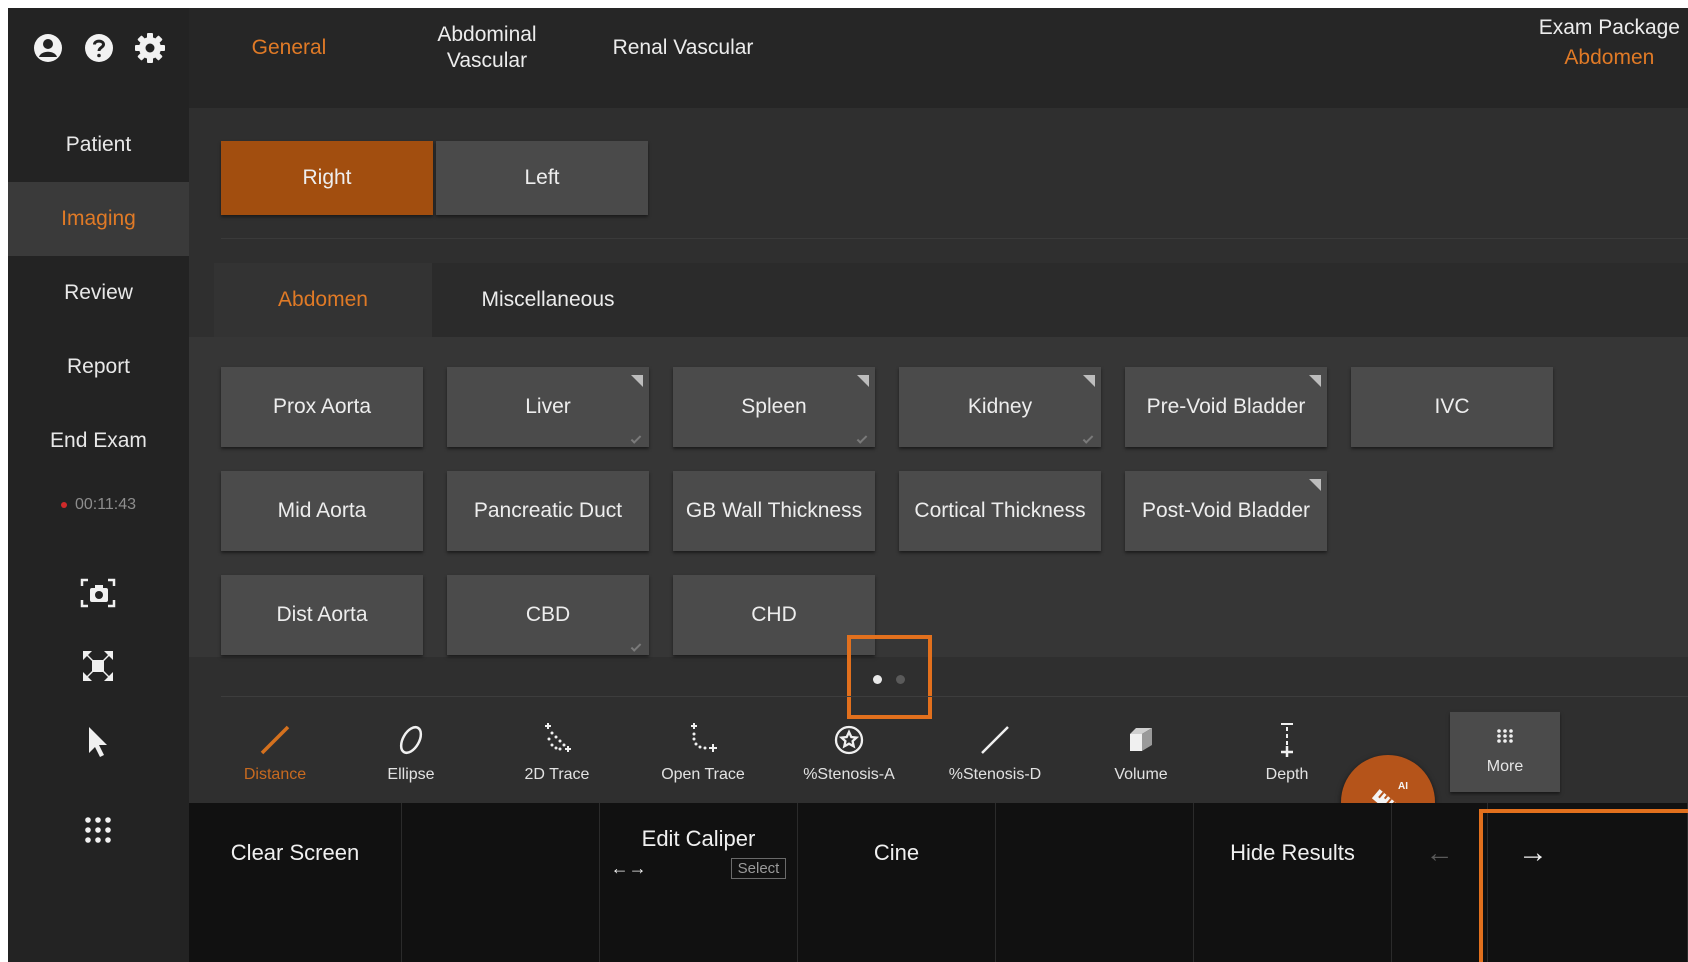 The image size is (1688, 962). I want to click on open-trace-icon, so click(703, 740).